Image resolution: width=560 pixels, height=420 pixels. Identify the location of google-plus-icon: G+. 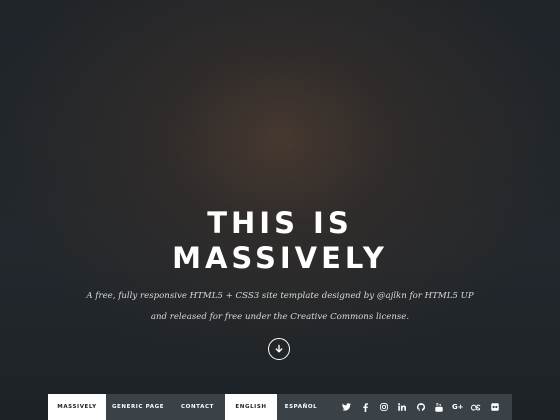
(458, 407).